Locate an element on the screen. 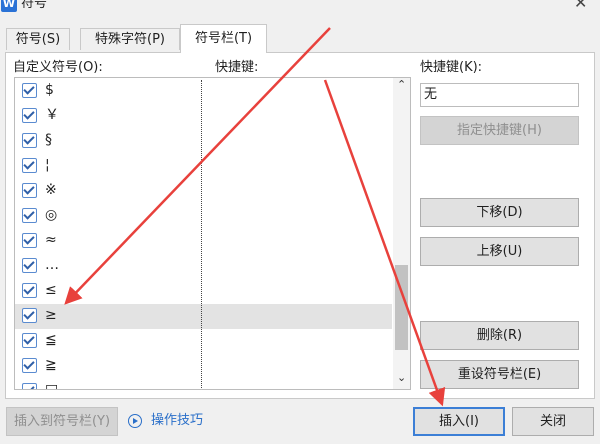 This screenshot has width=600, height=444. insert-to-symbol-bar-button: 插入到符号栏(Y) is located at coordinates (62, 421).